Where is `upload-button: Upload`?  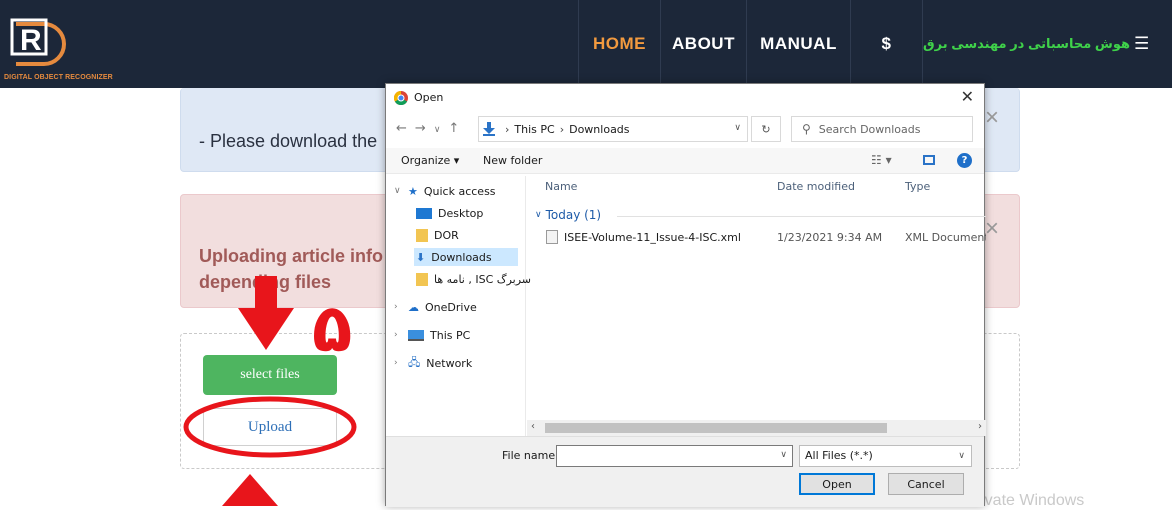
upload-button: Upload is located at coordinates (270, 427).